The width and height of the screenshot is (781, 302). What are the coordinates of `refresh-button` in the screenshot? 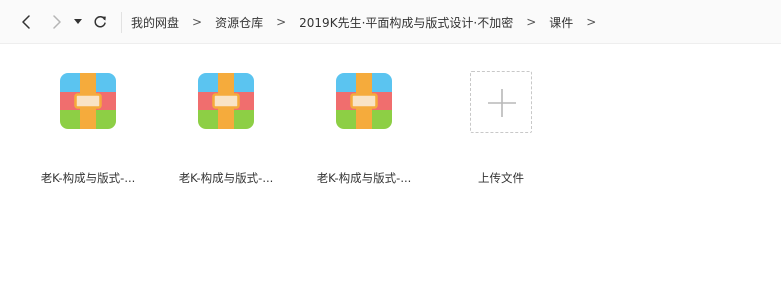 It's located at (100, 22).